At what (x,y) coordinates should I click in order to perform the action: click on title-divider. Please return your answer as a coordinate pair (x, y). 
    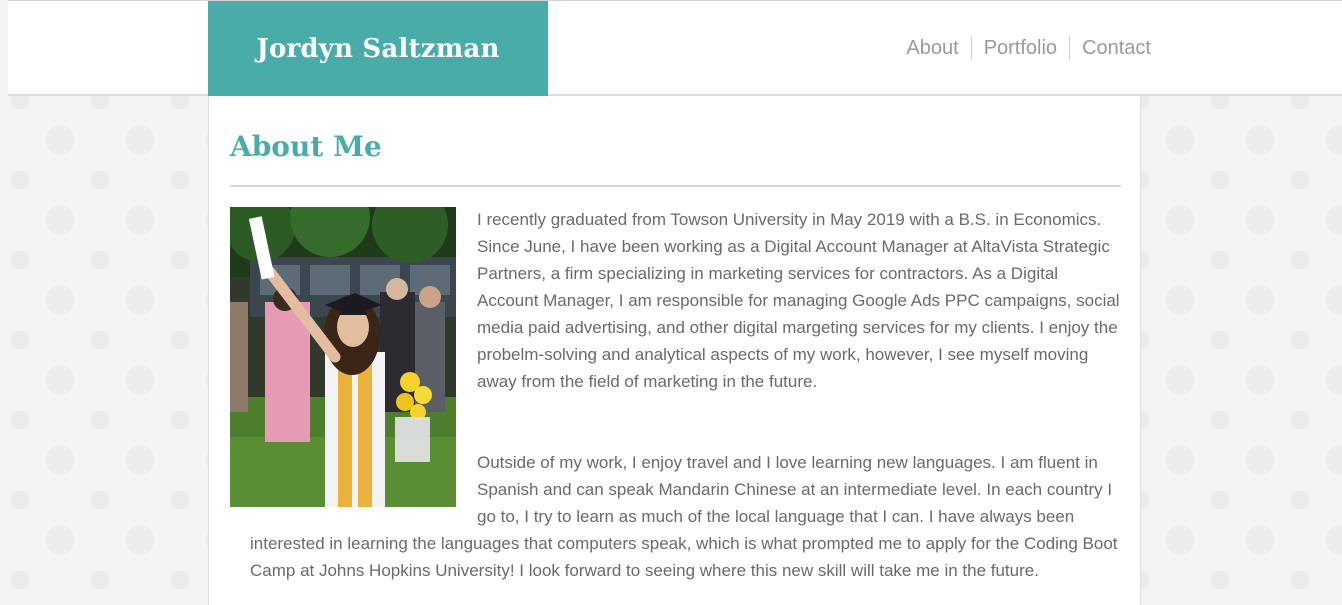
    Looking at the image, I should click on (675, 186).